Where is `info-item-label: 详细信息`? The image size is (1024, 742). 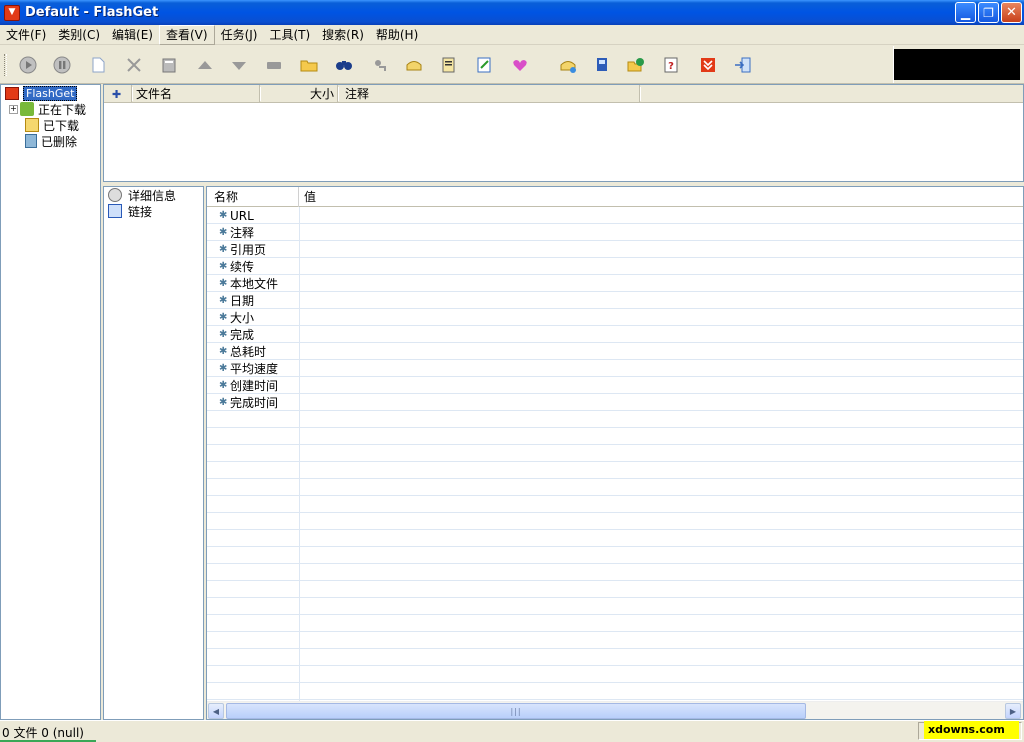 info-item-label: 详细信息 is located at coordinates (152, 195).